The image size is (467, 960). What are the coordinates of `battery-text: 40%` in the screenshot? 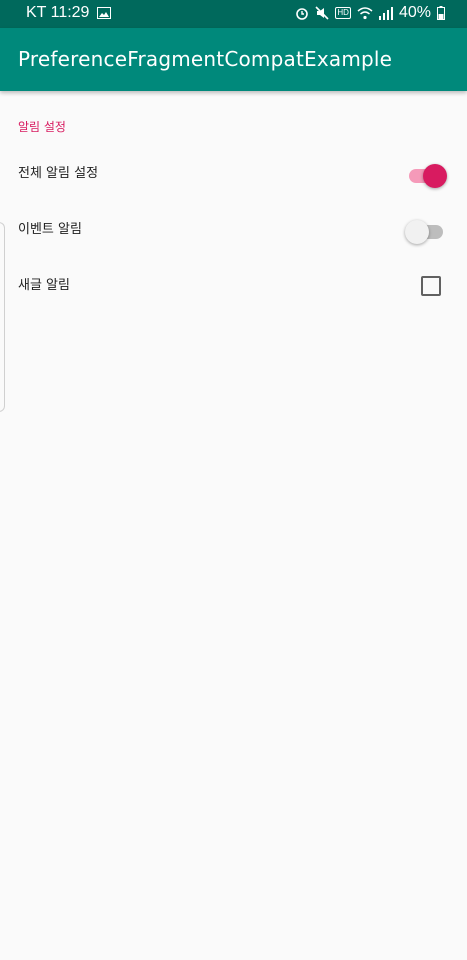 It's located at (414, 12).